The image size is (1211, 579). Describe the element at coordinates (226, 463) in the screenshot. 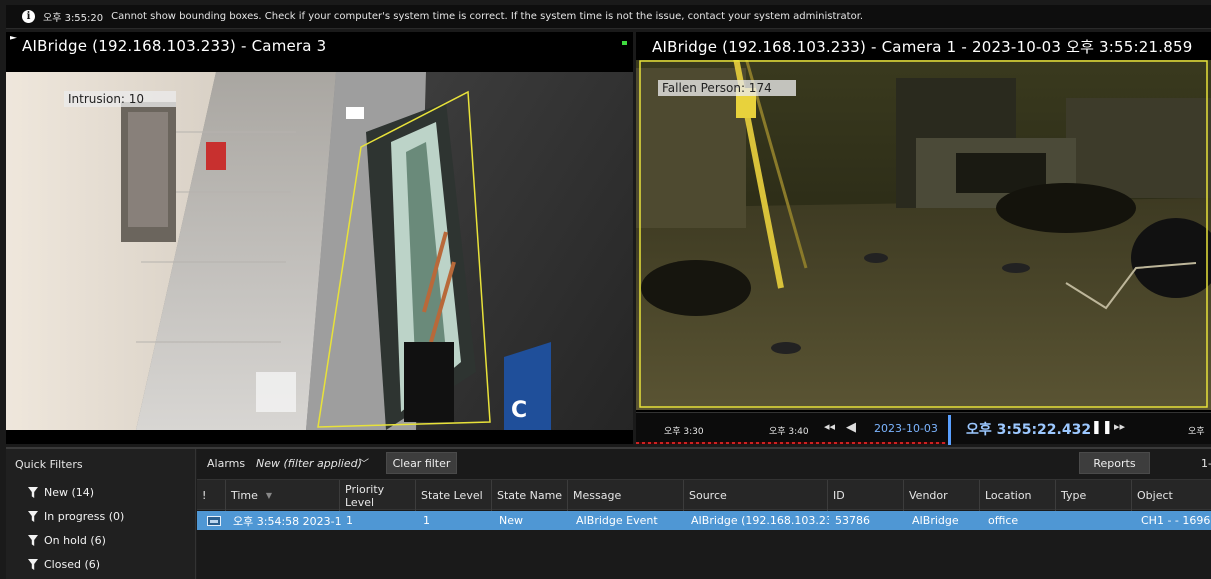

I see `alarms-label: Alarms` at that location.